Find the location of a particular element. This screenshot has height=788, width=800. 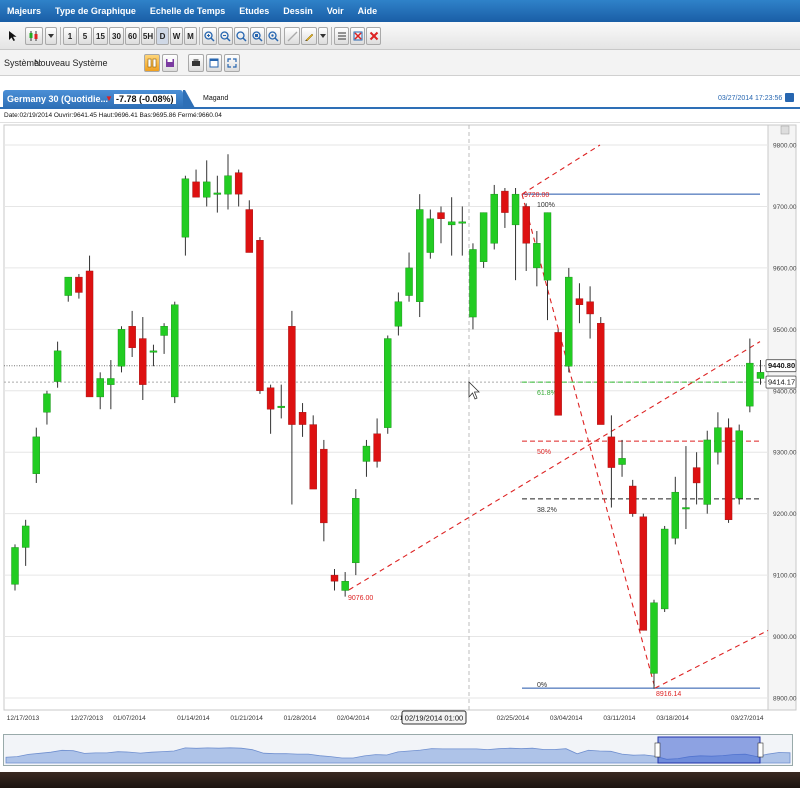

timeframe-5-button: 5 is located at coordinates (85, 36).